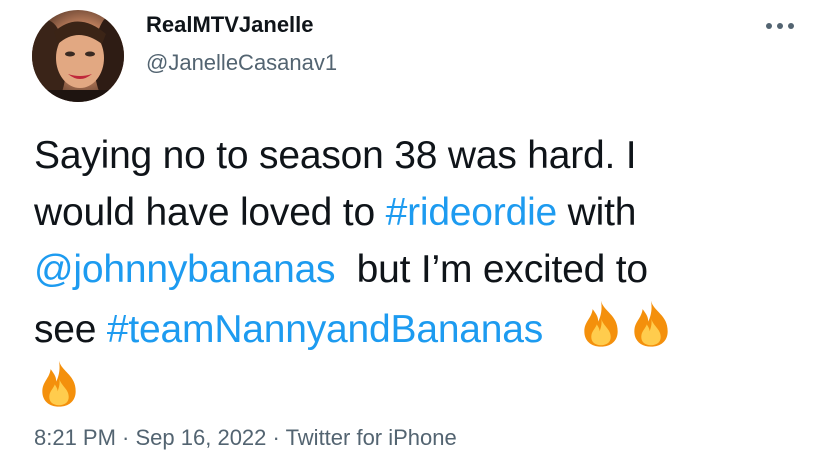 The height and width of the screenshot is (461, 828). Describe the element at coordinates (472, 212) in the screenshot. I see `hashtag-link: #rideordie` at that location.